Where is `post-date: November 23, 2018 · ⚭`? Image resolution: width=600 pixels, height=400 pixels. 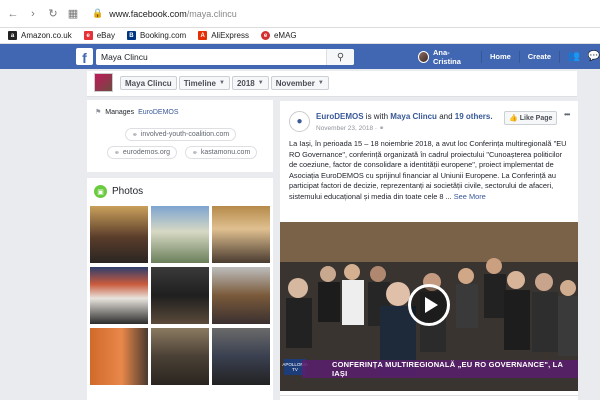
post-date: November 23, 2018 · ⚭ is located at coordinates (350, 128).